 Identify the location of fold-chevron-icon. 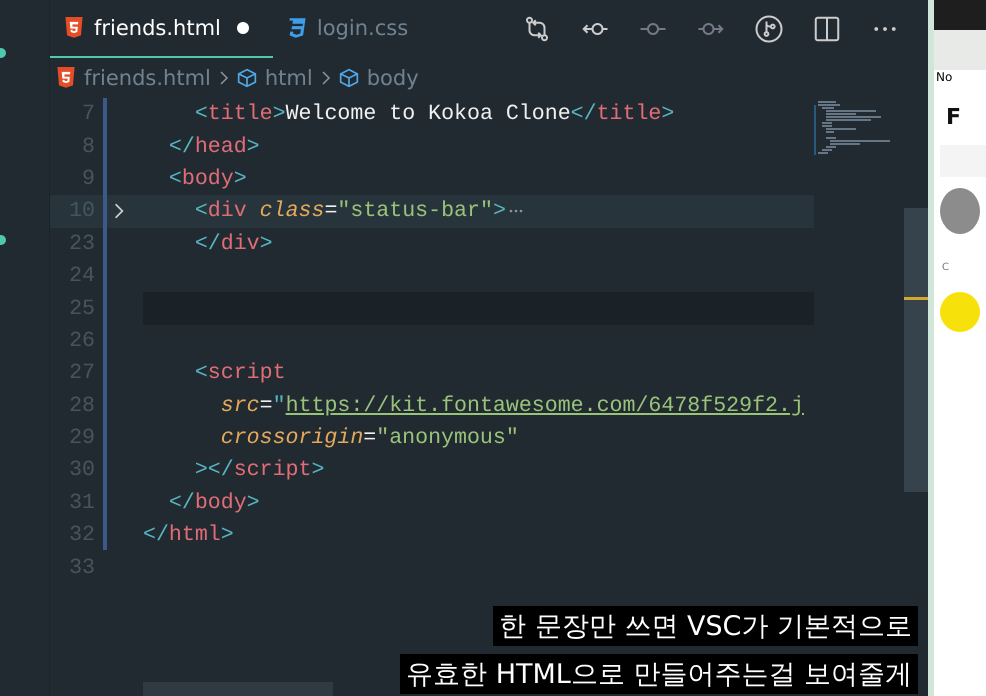
(119, 211).